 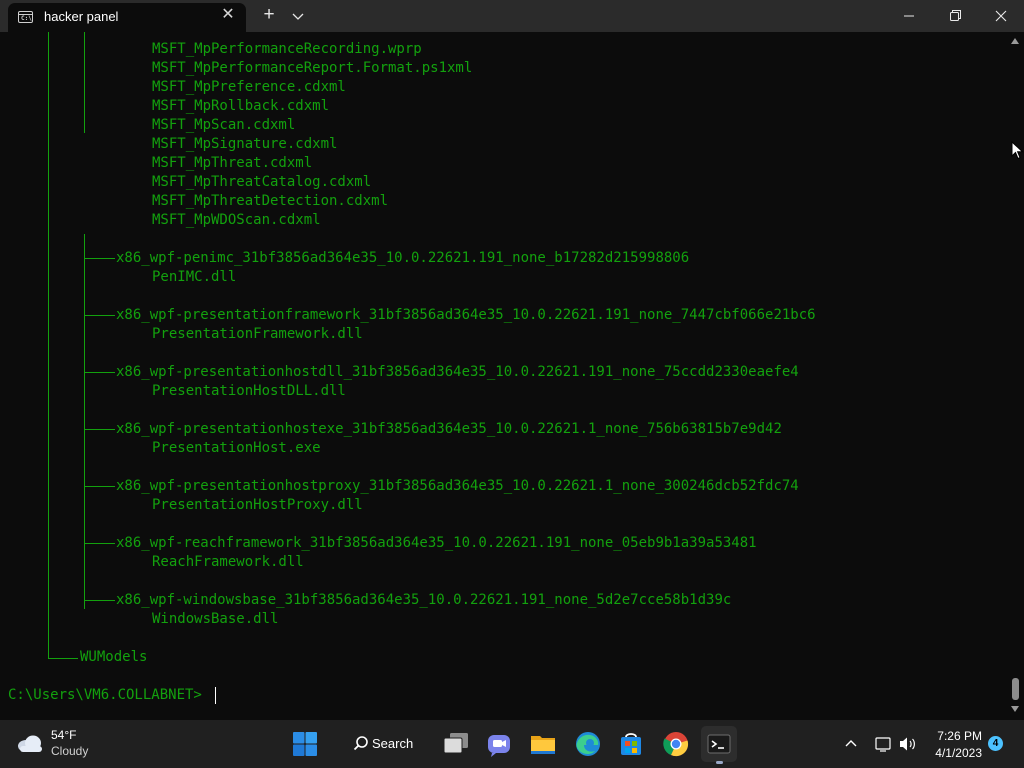 What do you see at coordinates (236, 220) in the screenshot?
I see `file-line: MSFT_MpWDOScan.cdxml` at bounding box center [236, 220].